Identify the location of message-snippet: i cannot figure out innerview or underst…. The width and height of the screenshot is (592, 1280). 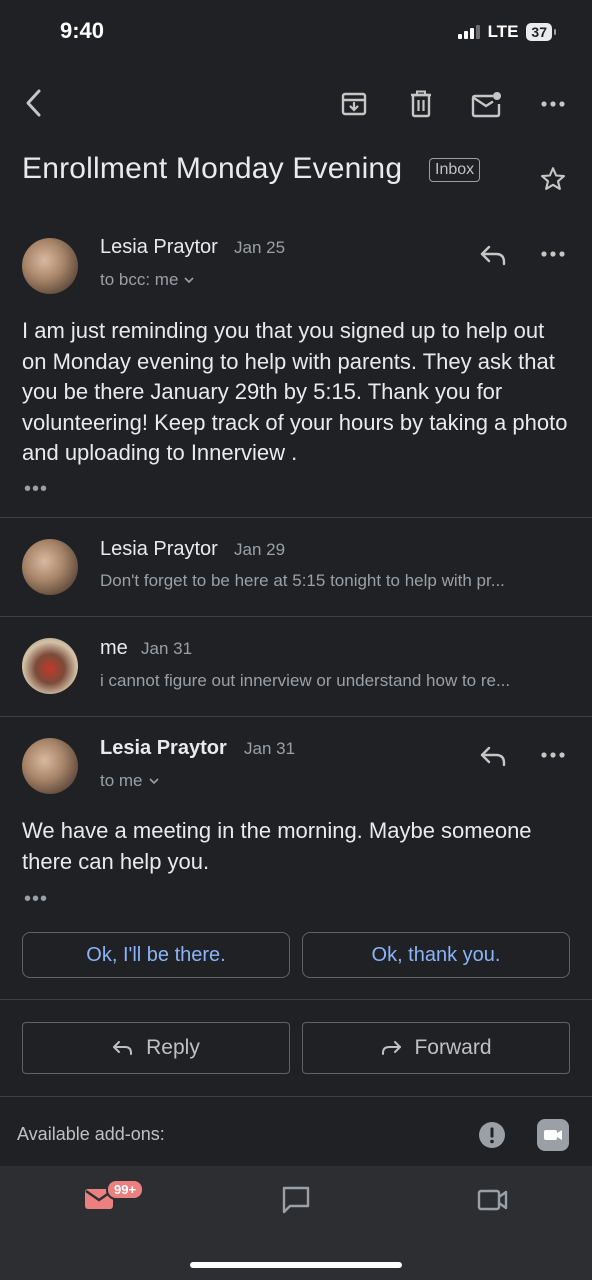
(305, 680).